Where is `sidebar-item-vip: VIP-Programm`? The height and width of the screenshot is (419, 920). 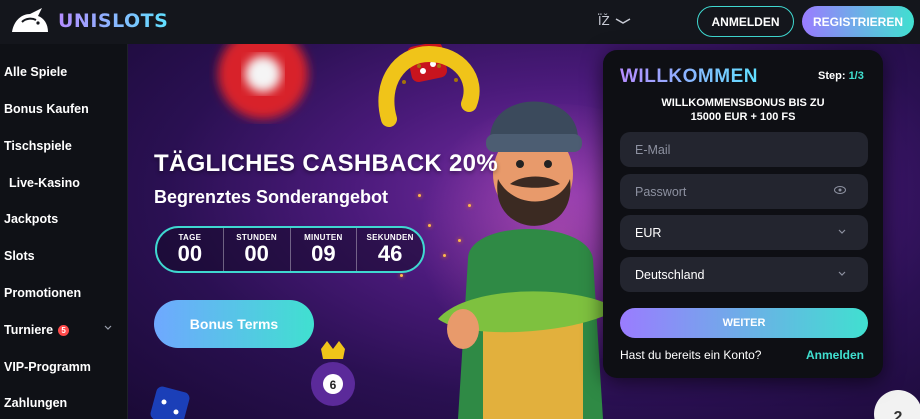 sidebar-item-vip: VIP-Programm is located at coordinates (64, 367).